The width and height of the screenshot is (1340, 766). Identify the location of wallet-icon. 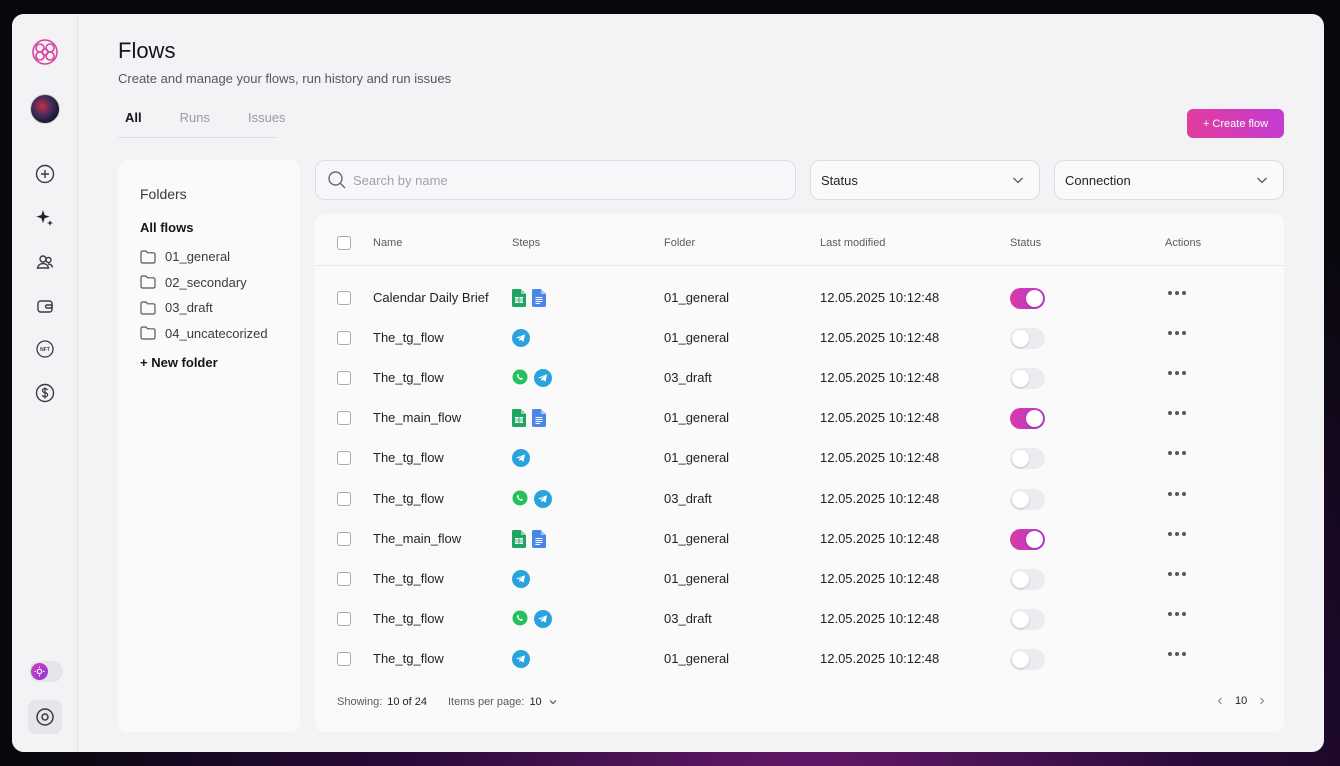
(45, 306).